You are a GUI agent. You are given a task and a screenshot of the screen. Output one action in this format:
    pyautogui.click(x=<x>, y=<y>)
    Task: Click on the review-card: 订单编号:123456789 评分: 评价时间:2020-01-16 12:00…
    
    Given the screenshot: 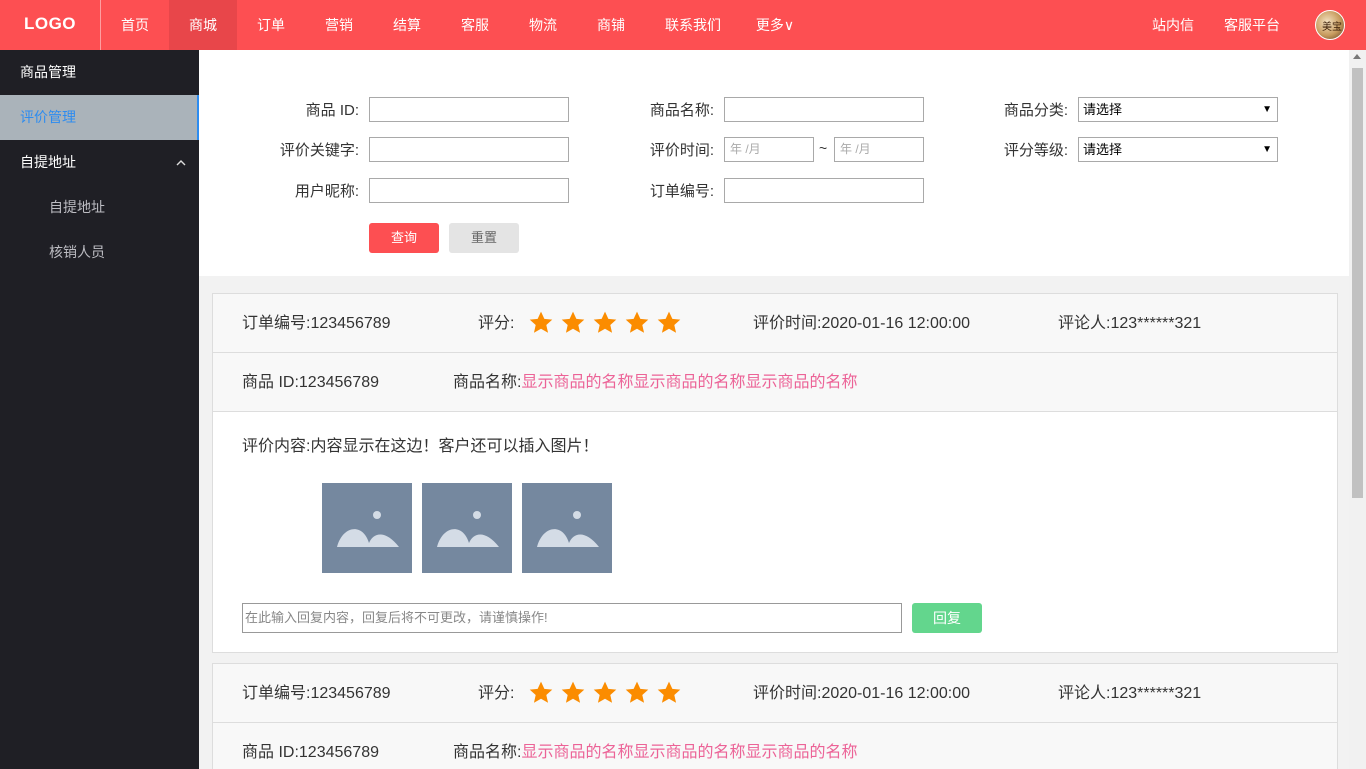 What is the action you would take?
    pyautogui.click(x=775, y=716)
    